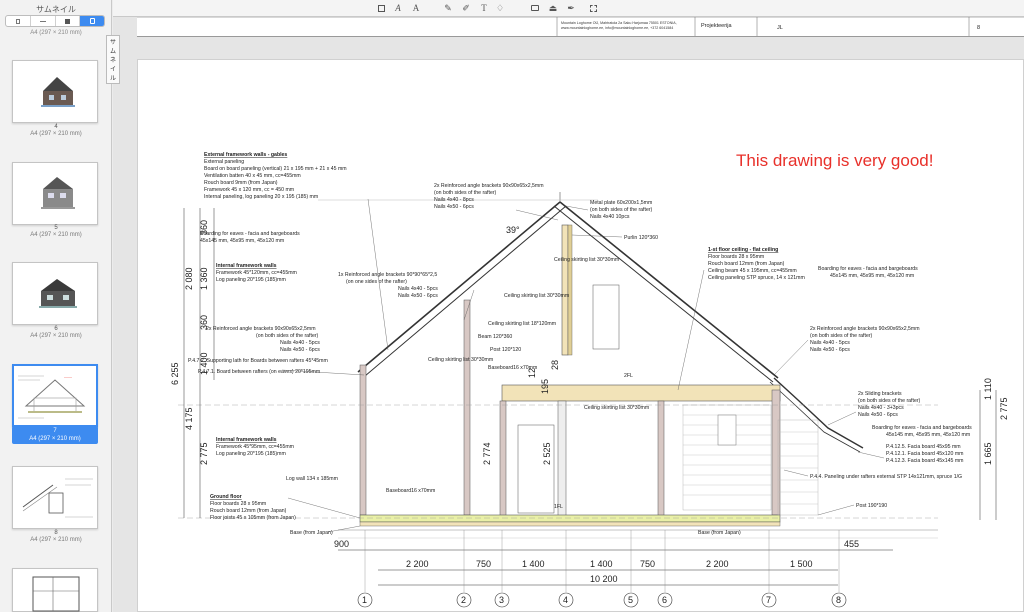 This screenshot has width=1024, height=612. I want to click on sidebar-view-list, so click(43, 21).